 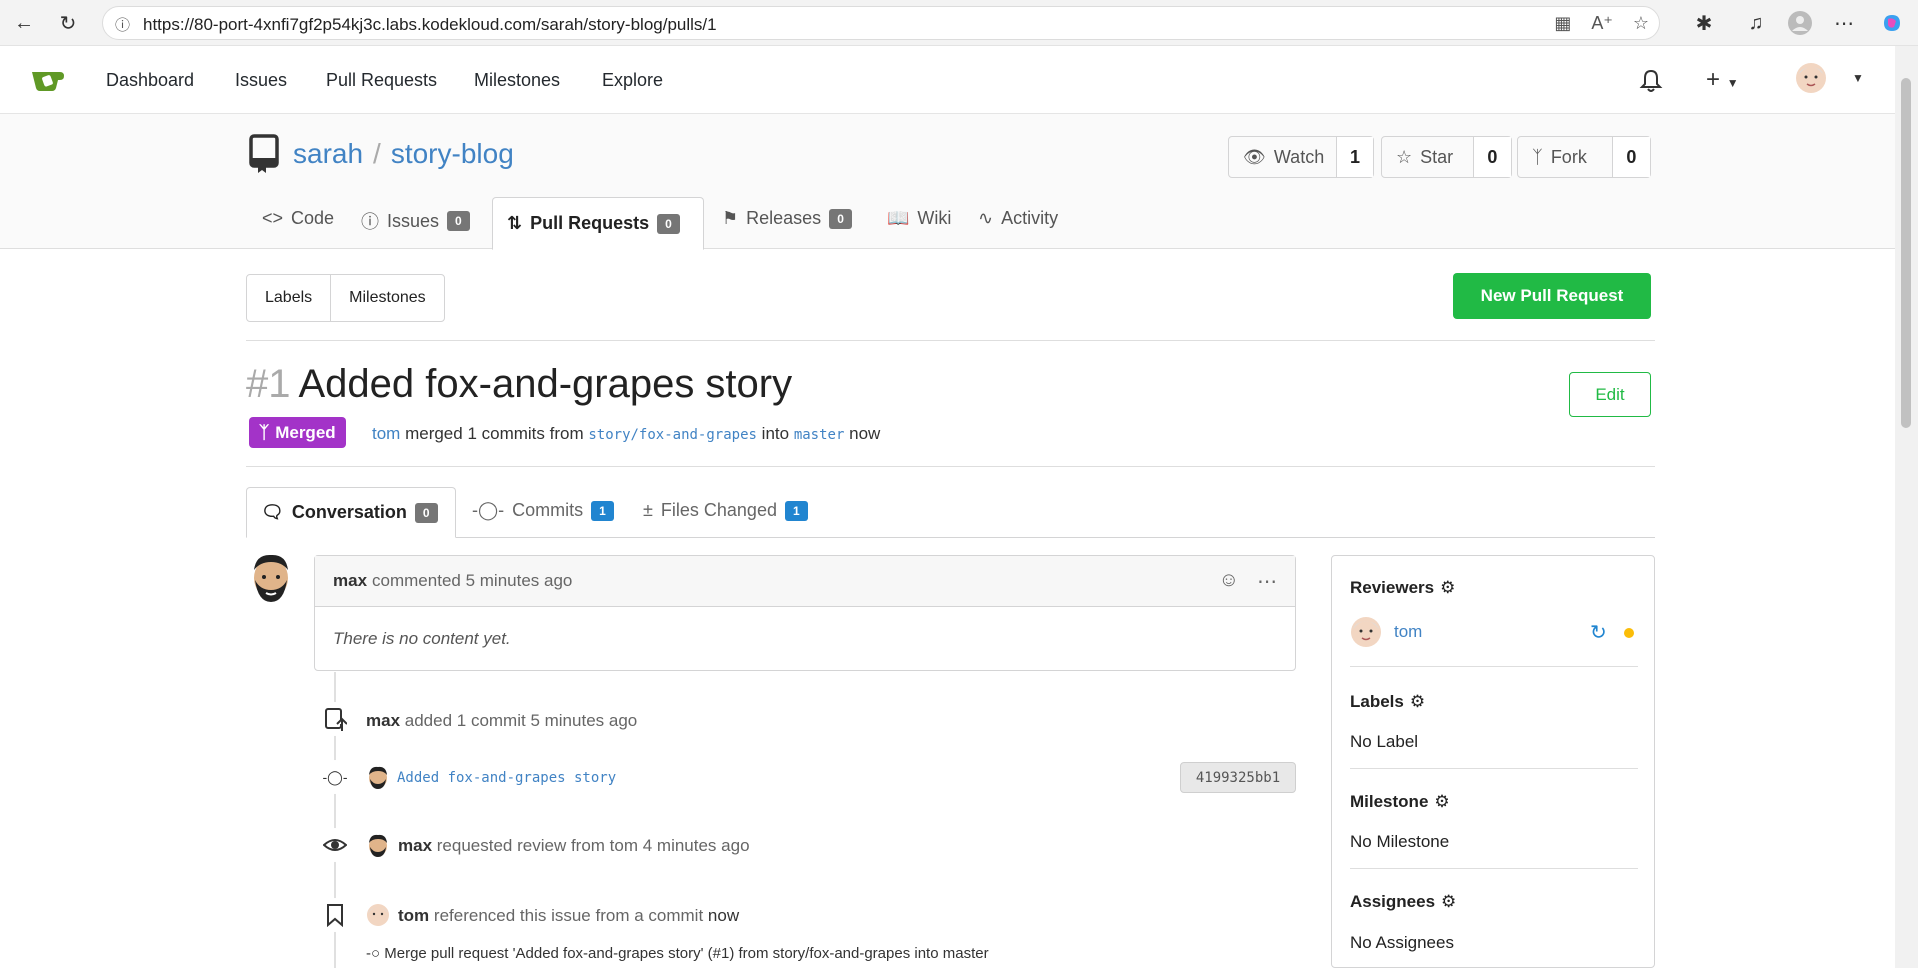 What do you see at coordinates (1403, 902) in the screenshot?
I see `assignees-heading: Assignees ⚙` at bounding box center [1403, 902].